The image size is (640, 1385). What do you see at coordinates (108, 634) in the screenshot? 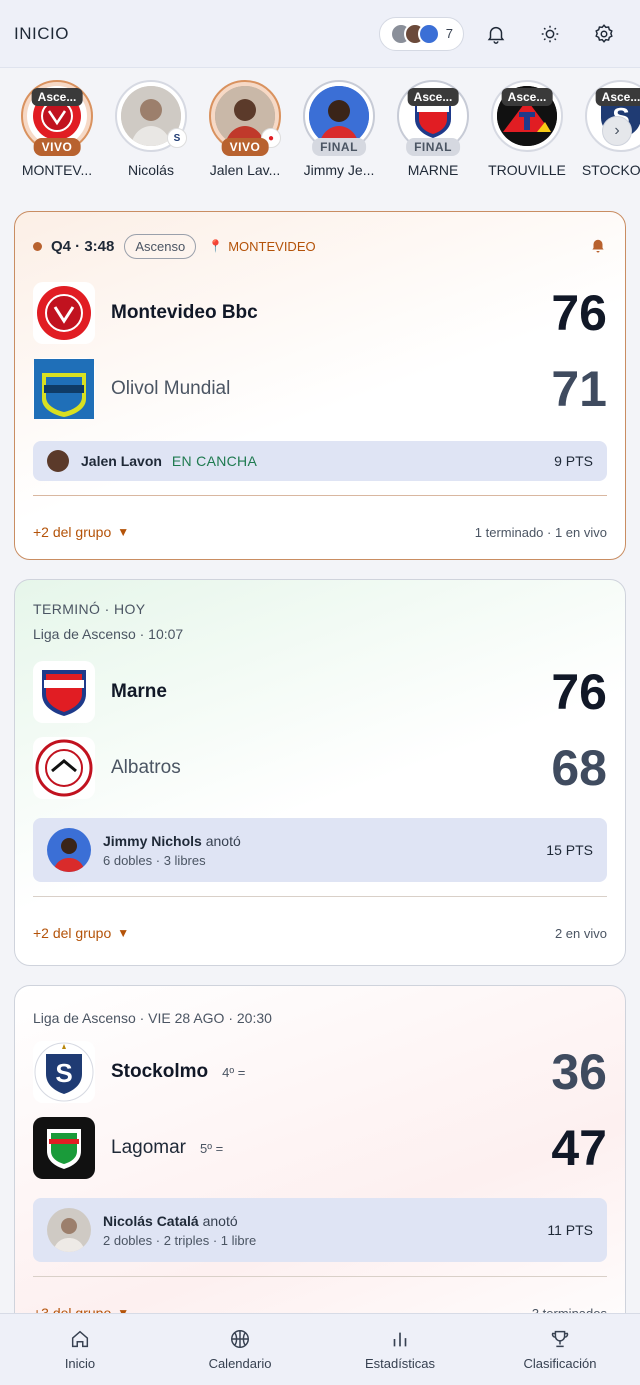
I see `league-time: Liga de Ascenso · 10:07` at bounding box center [108, 634].